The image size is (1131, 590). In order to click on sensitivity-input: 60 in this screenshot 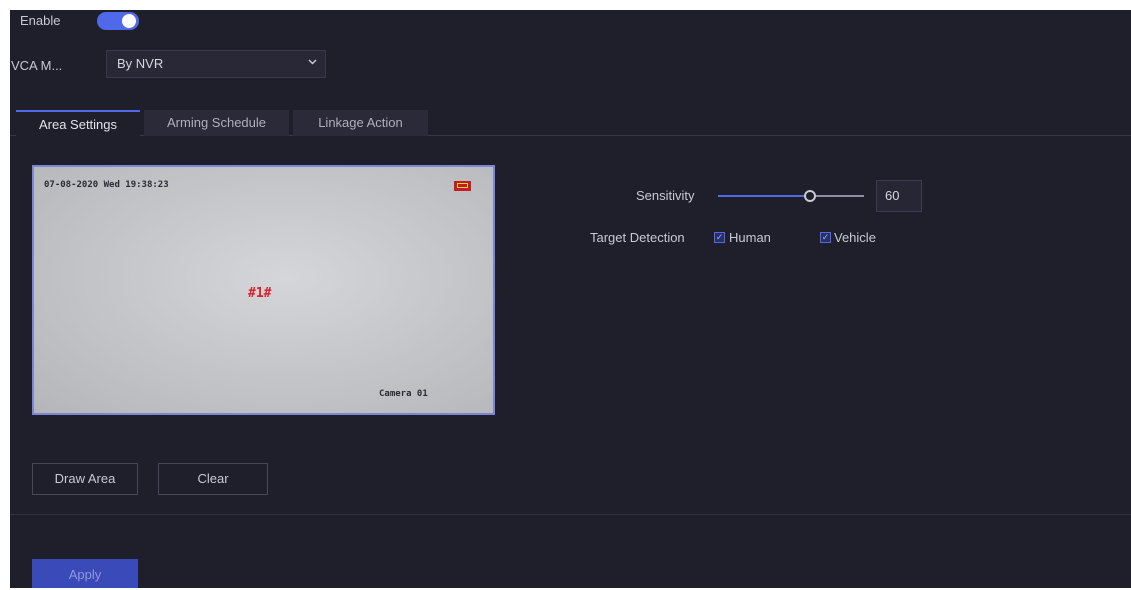, I will do `click(899, 196)`.